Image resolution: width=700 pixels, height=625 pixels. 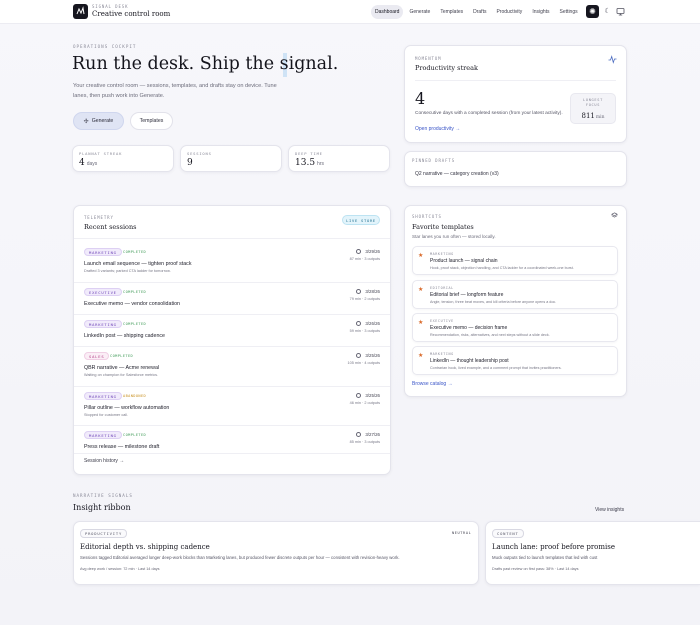 What do you see at coordinates (309, 163) in the screenshot?
I see `stat-value: 13.5 hrs` at bounding box center [309, 163].